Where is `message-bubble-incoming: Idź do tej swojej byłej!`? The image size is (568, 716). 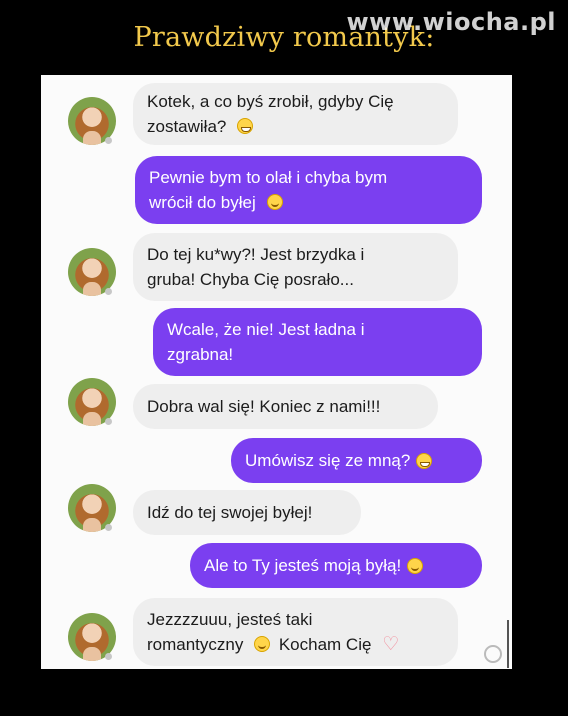 message-bubble-incoming: Idź do tej swojej byłej! is located at coordinates (247, 512).